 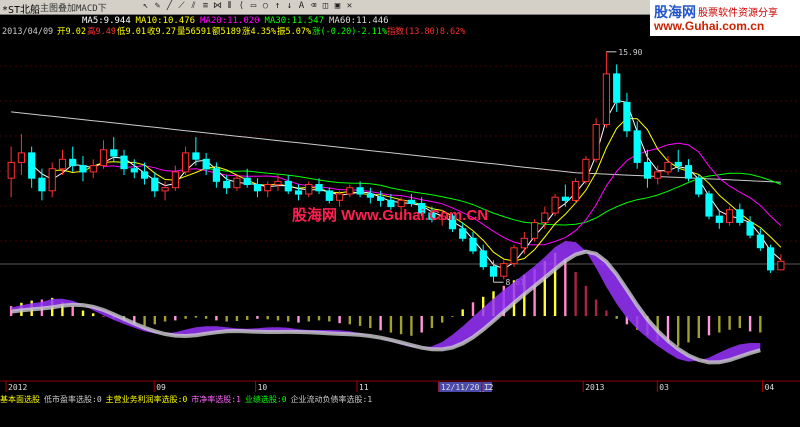 What do you see at coordinates (101, 31) in the screenshot?
I see `quote-item: 高9.49` at bounding box center [101, 31].